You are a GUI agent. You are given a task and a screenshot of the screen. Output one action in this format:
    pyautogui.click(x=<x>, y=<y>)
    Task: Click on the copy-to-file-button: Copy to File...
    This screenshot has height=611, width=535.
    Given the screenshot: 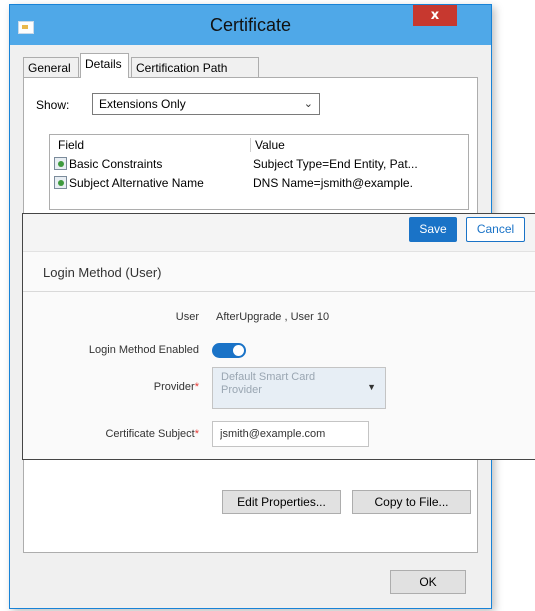 What is the action you would take?
    pyautogui.click(x=411, y=502)
    